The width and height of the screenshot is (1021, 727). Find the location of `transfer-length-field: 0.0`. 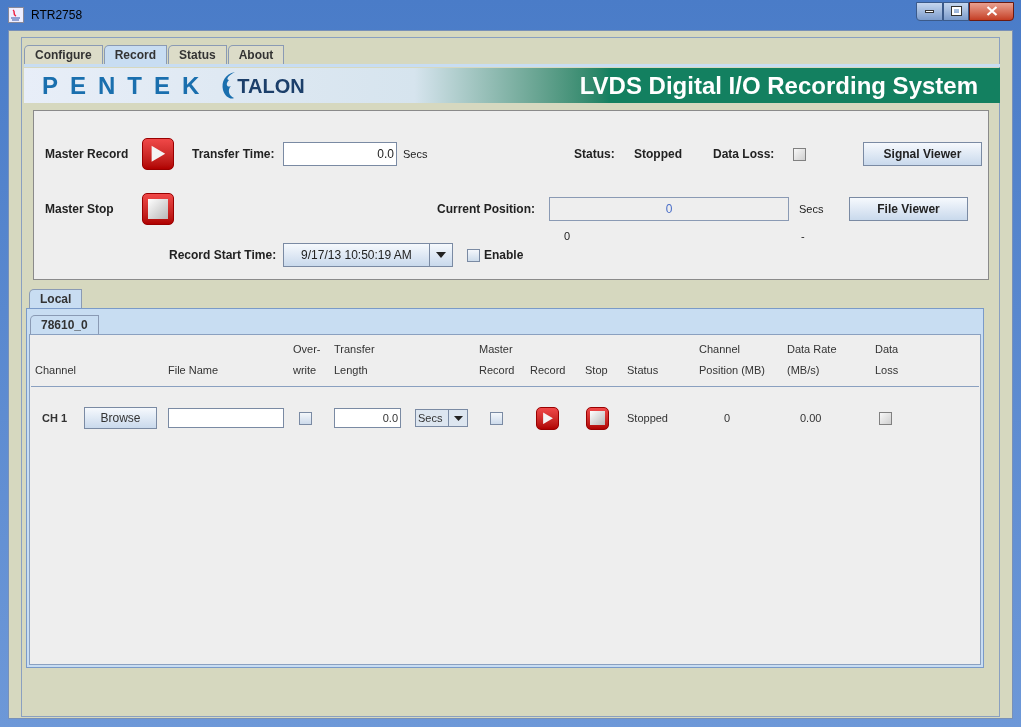

transfer-length-field: 0.0 is located at coordinates (367, 418).